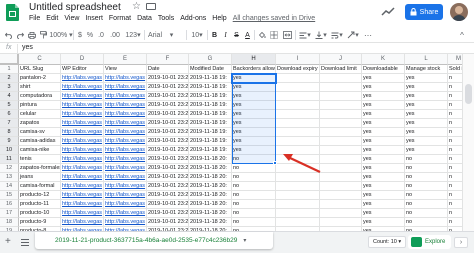  Describe the element at coordinates (9, 132) in the screenshot. I see `row-header: 8` at that location.